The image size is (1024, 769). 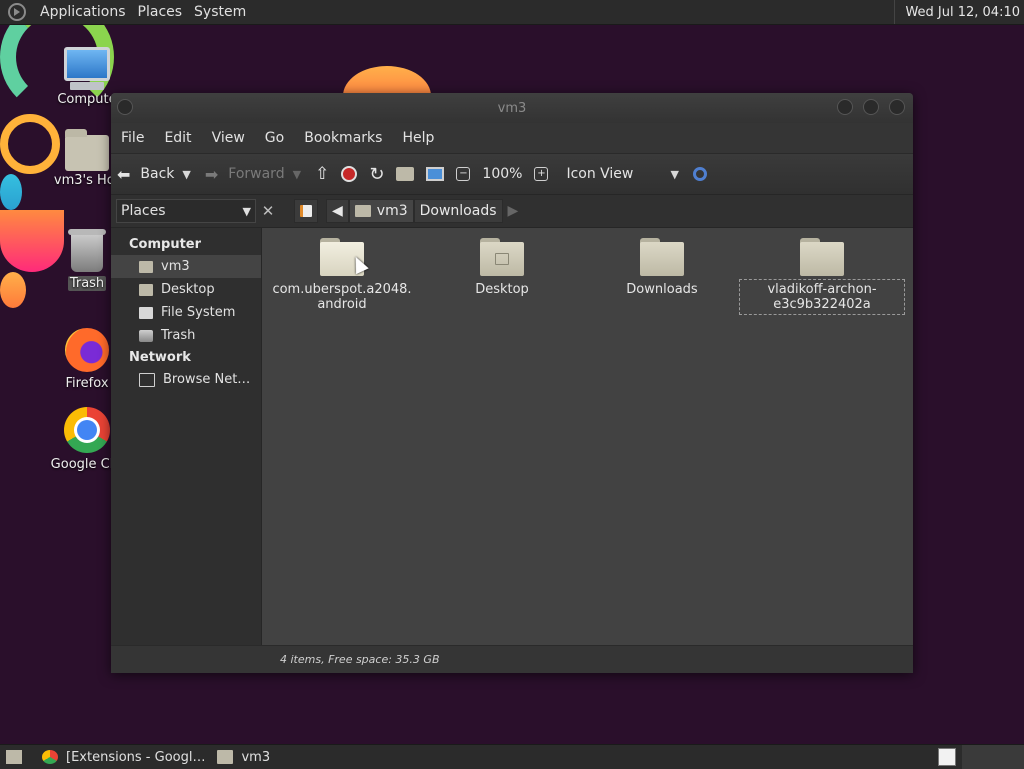 What do you see at coordinates (342, 275) in the screenshot?
I see `file-item: com.uberspot.a2048. android` at bounding box center [342, 275].